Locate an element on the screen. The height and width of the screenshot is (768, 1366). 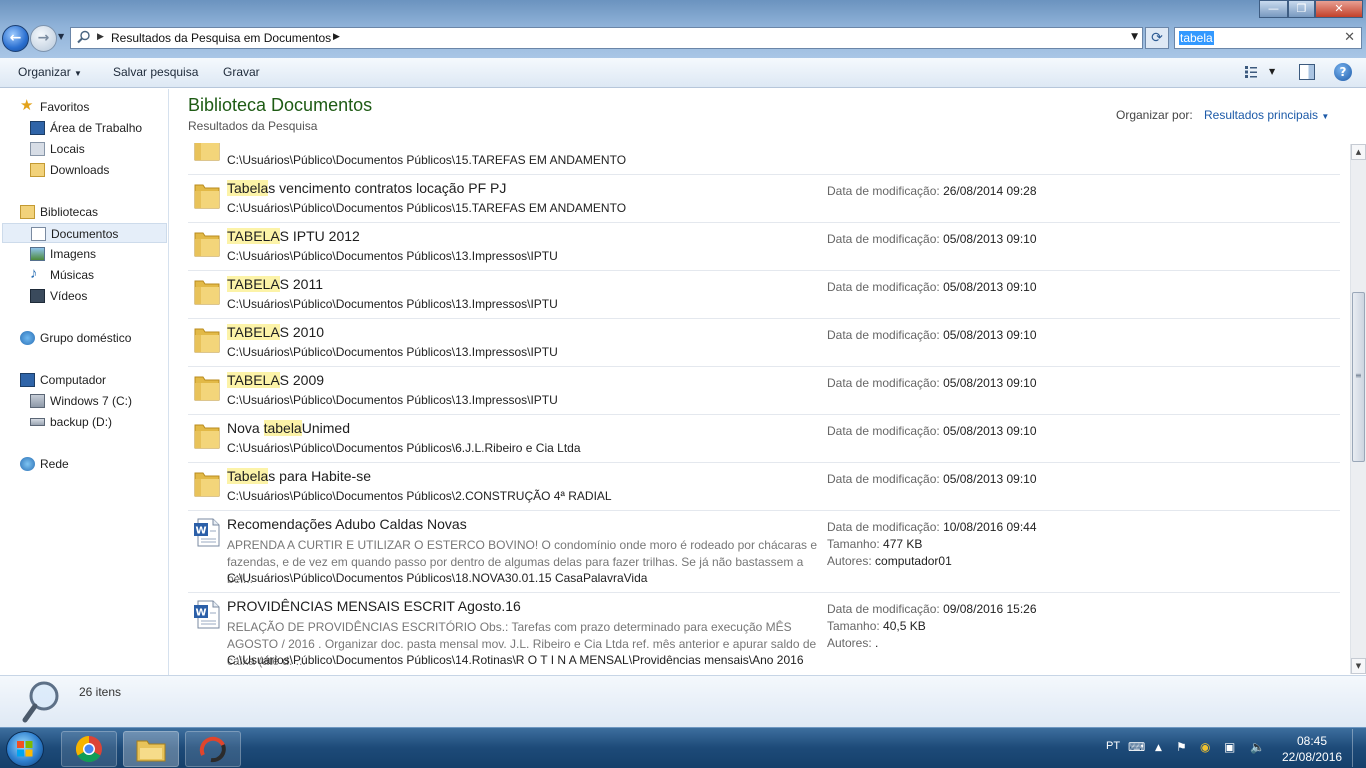
clock-time: 08:45 is located at coordinates (1312, 741).